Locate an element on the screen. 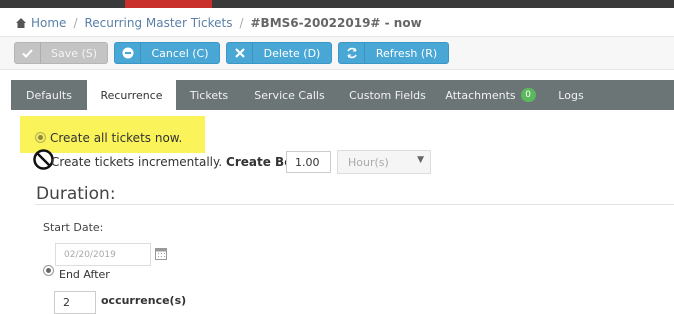 Image resolution: width=674 pixels, height=314 pixels. tab-recurrence: Recurrence is located at coordinates (131, 95).